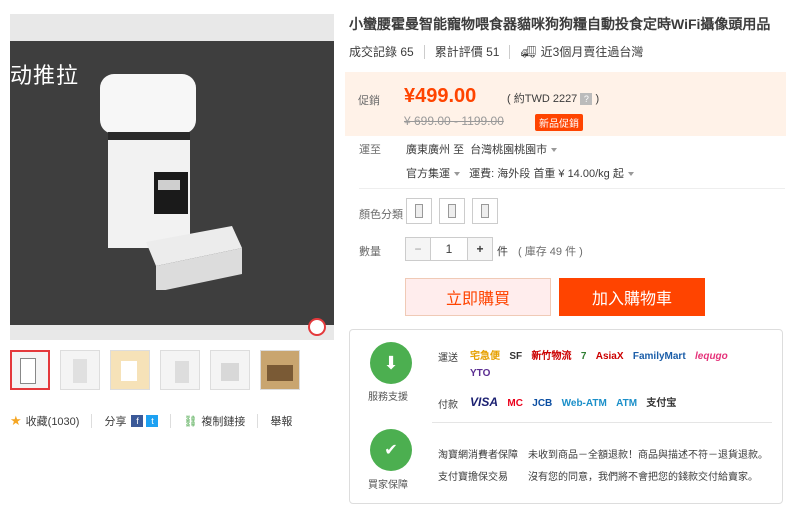 This screenshot has width=800, height=511. What do you see at coordinates (16, 420) in the screenshot?
I see `star-icon: ★` at bounding box center [16, 420].